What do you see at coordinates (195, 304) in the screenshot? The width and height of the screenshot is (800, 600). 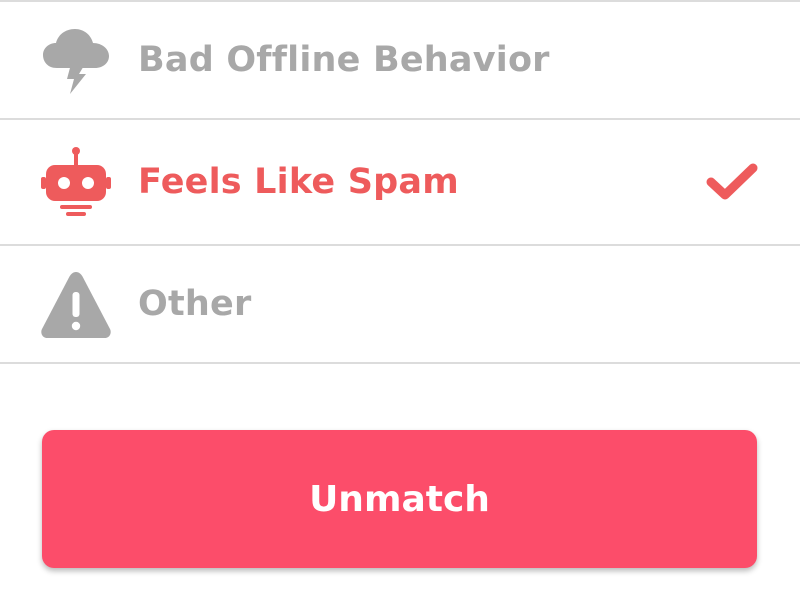 I see `option-label: Other` at bounding box center [195, 304].